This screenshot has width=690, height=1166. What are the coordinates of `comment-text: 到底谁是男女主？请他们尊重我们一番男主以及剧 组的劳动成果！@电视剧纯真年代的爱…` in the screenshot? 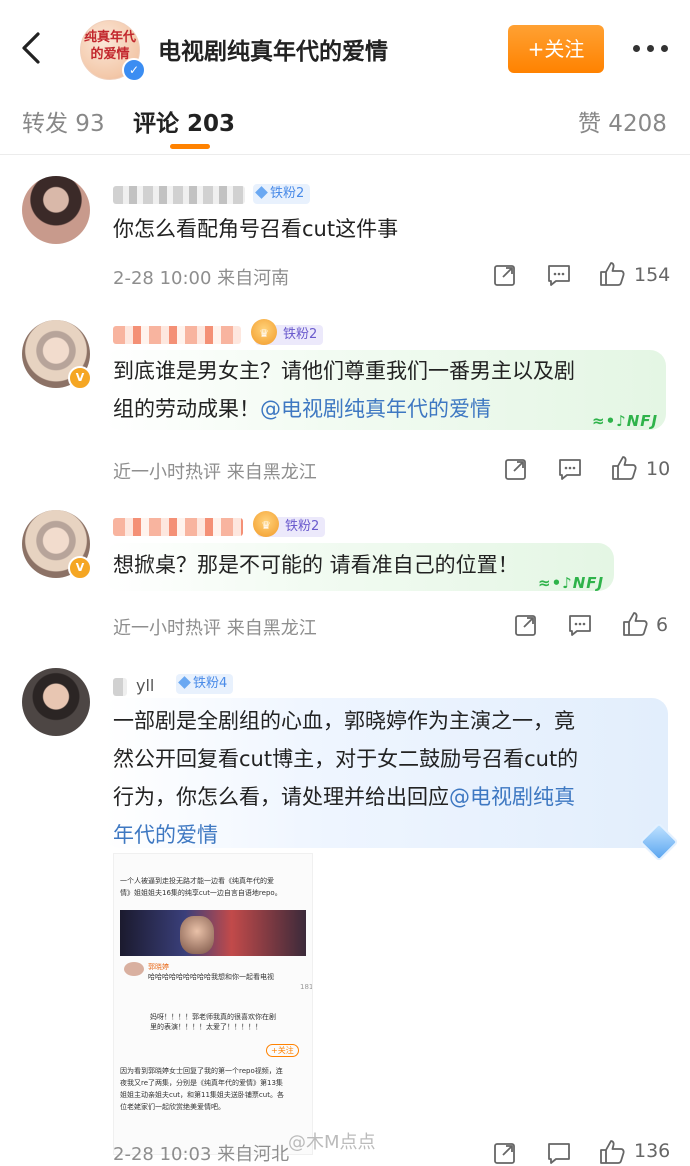 It's located at (344, 390).